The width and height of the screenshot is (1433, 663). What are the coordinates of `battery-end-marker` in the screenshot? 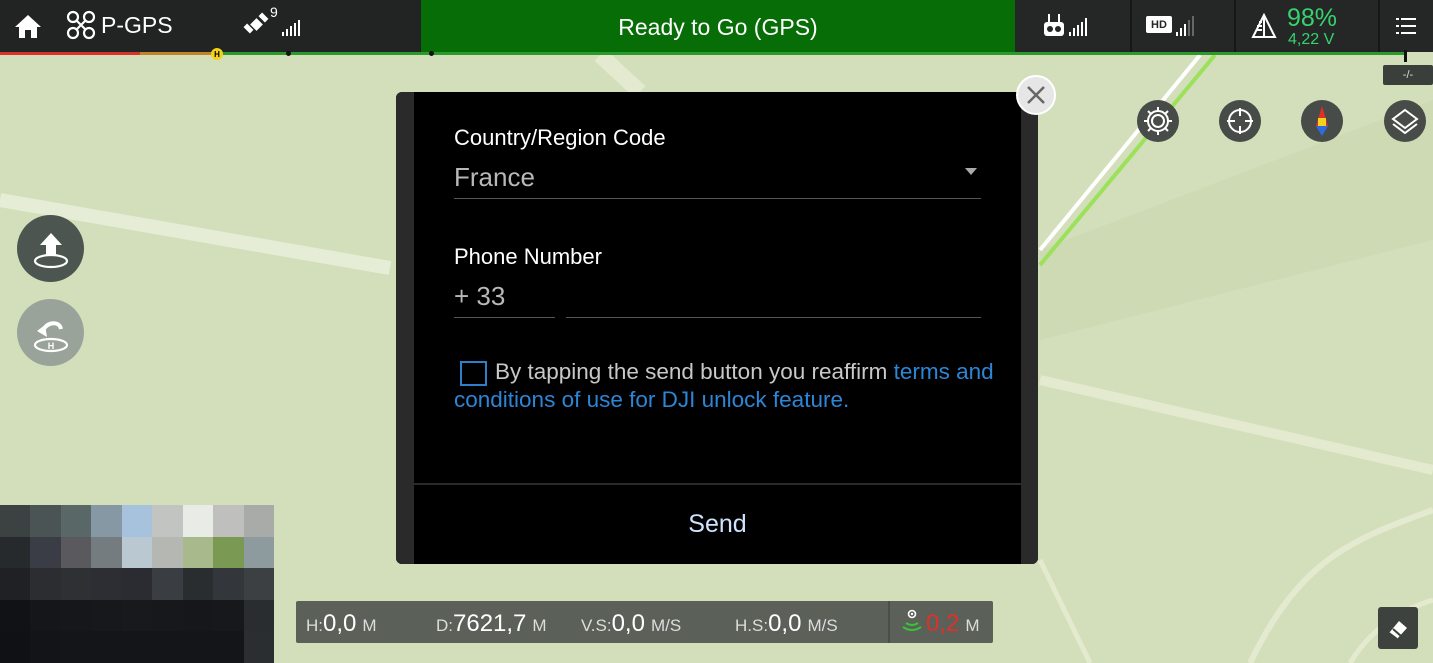 It's located at (1405, 56).